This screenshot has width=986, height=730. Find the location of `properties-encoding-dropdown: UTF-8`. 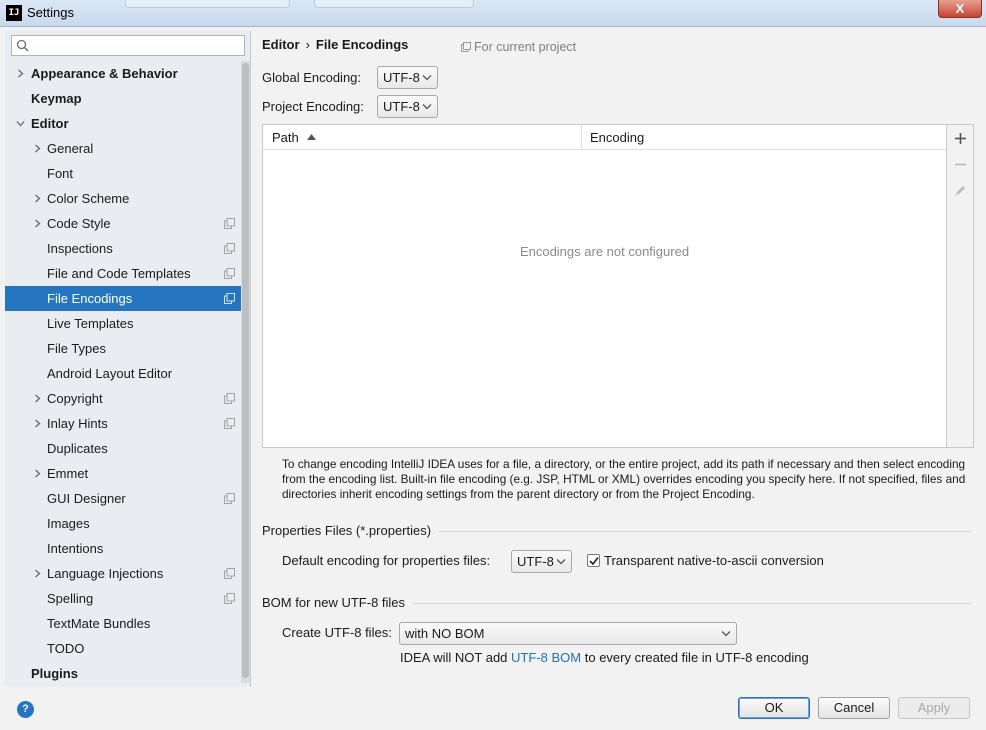

properties-encoding-dropdown: UTF-8 is located at coordinates (541, 561).